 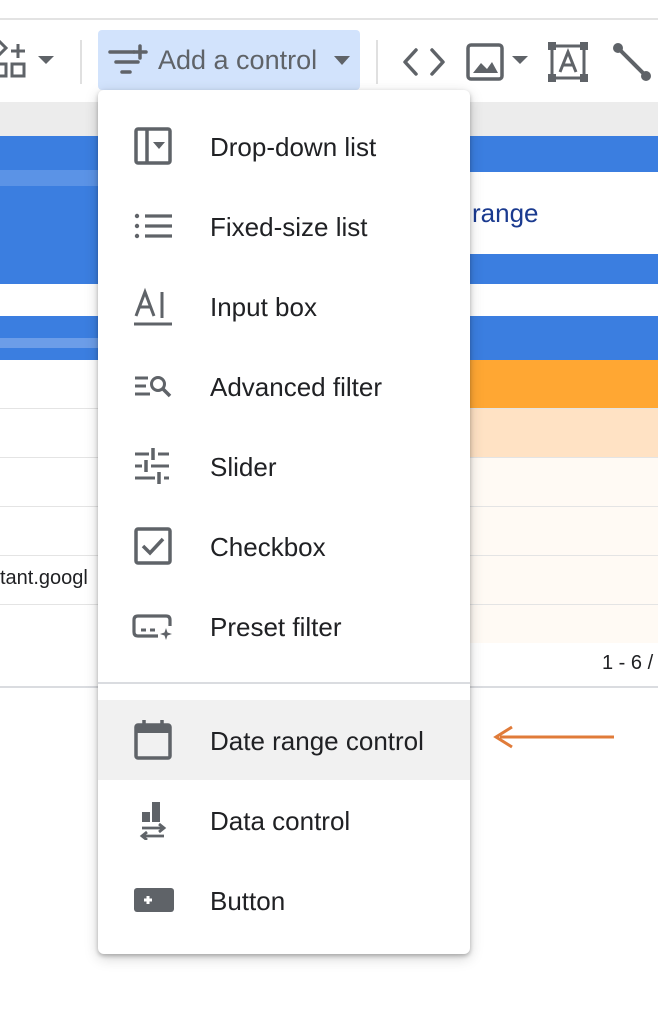 What do you see at coordinates (128, 59) in the screenshot?
I see `filter-controls-icon` at bounding box center [128, 59].